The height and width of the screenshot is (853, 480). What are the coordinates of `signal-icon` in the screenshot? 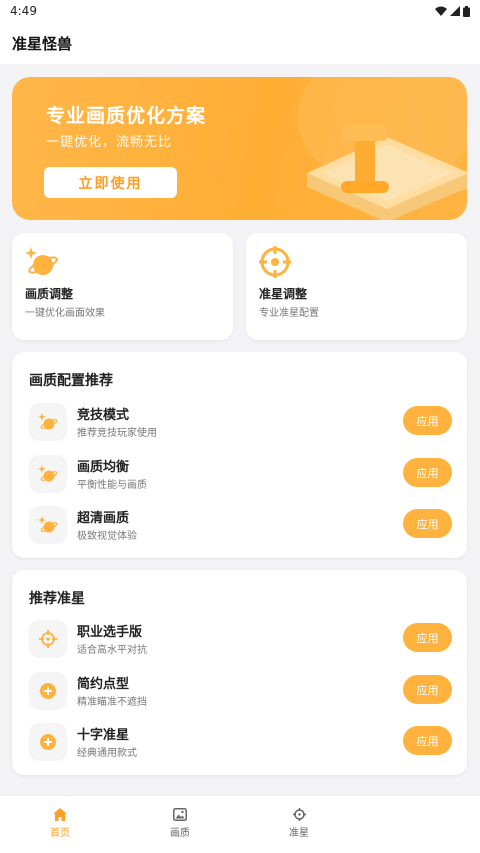 It's located at (455, 11).